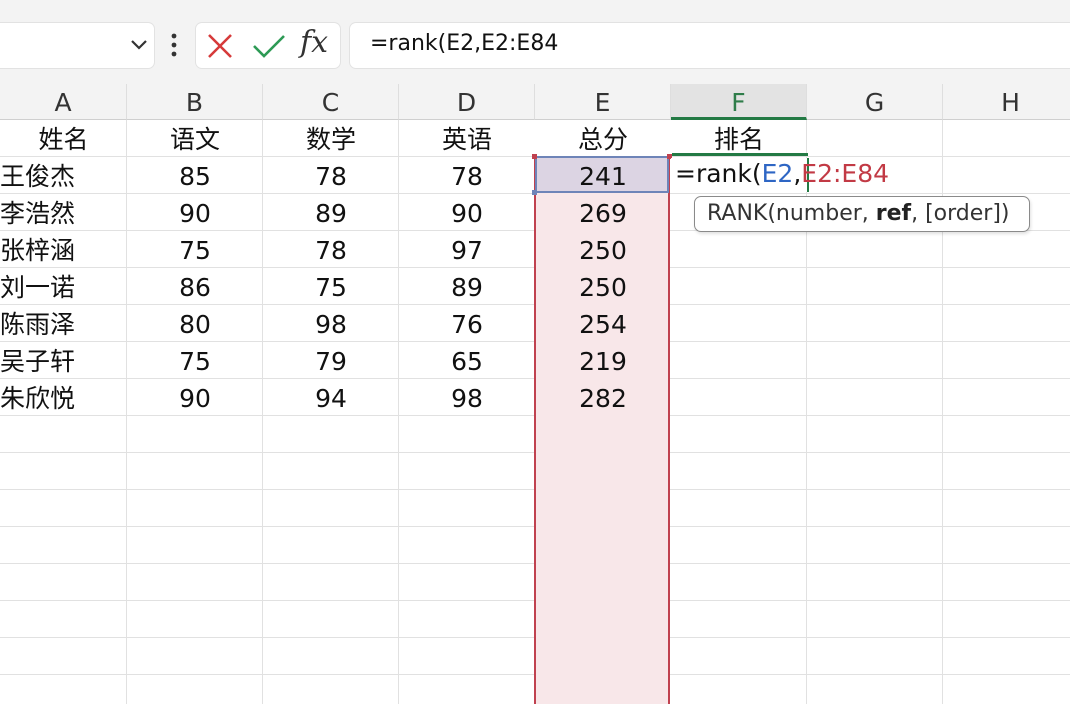  I want to click on edit-ref-e2: E2, so click(777, 173).